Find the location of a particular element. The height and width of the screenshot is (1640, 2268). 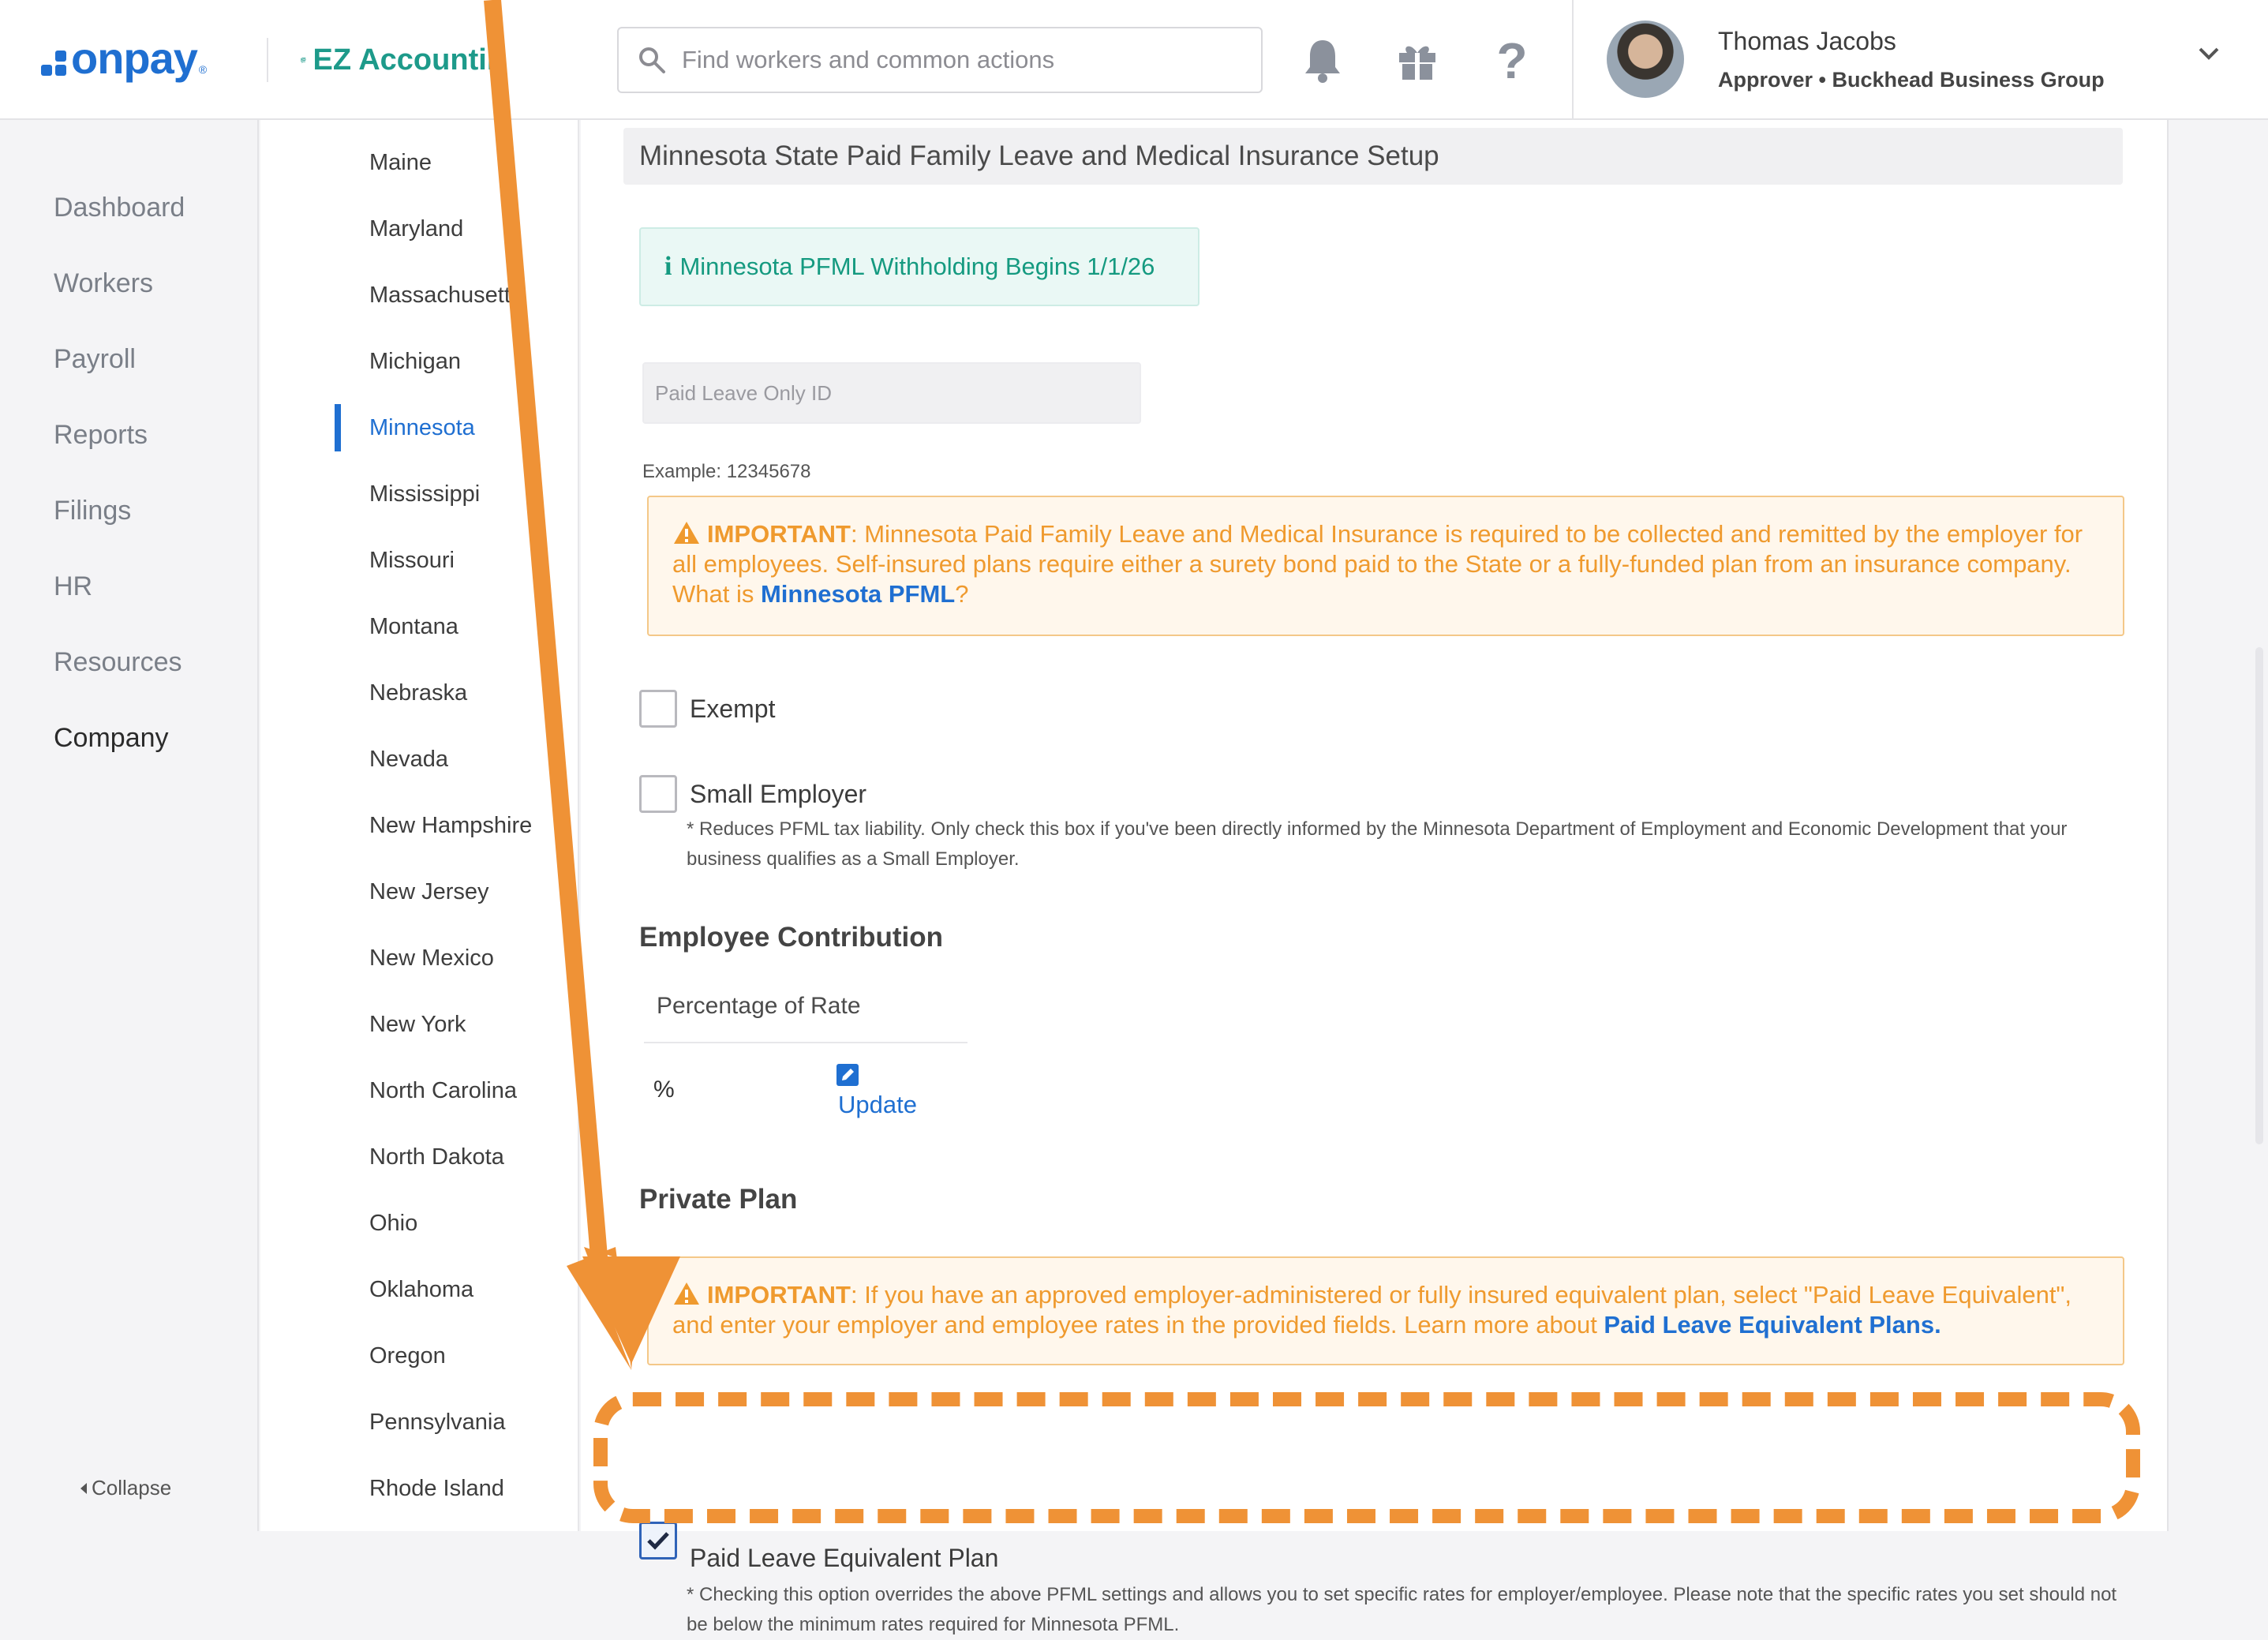

highlight-annotation is located at coordinates (1366, 1457).